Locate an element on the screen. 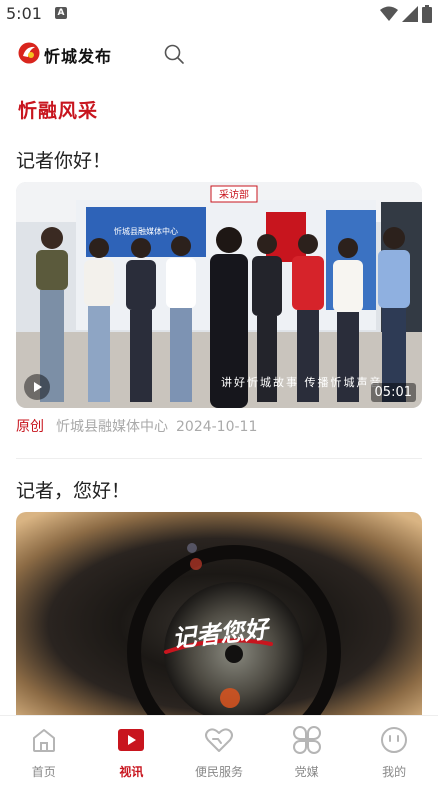  tab-video: 视讯 is located at coordinates (132, 750).